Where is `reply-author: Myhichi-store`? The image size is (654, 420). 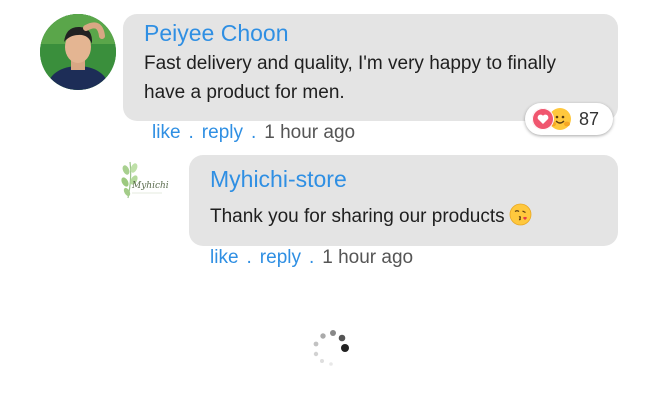
reply-author: Myhichi-store is located at coordinates (404, 179).